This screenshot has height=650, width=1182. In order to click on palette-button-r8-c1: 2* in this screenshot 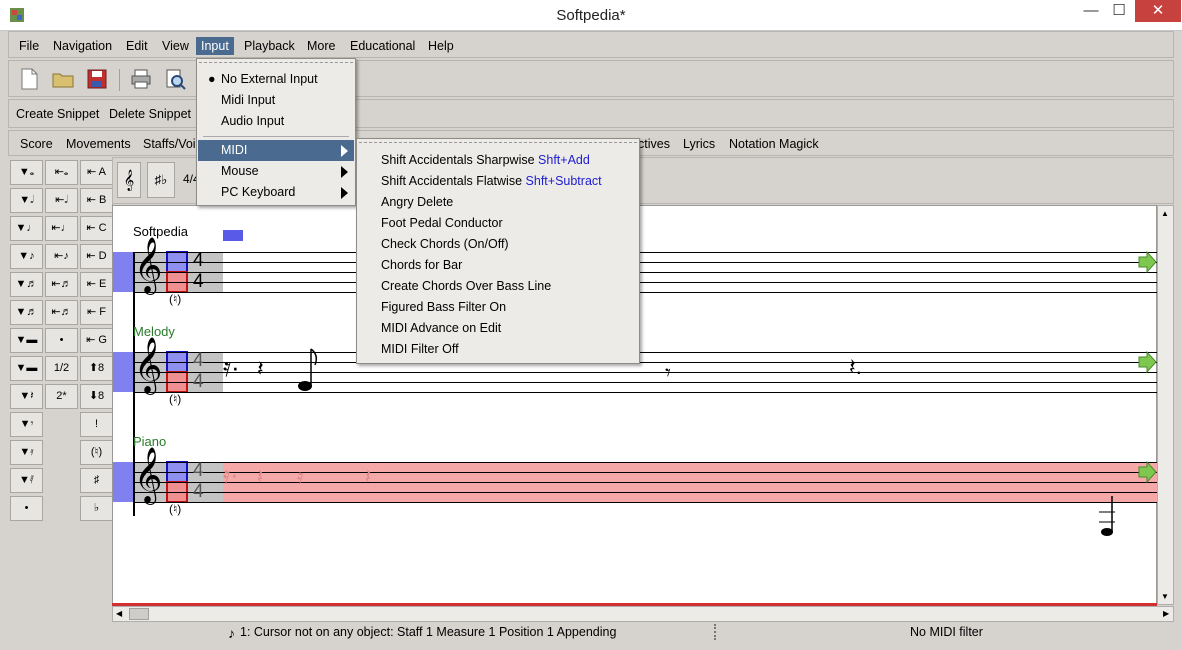, I will do `click(61, 396)`.